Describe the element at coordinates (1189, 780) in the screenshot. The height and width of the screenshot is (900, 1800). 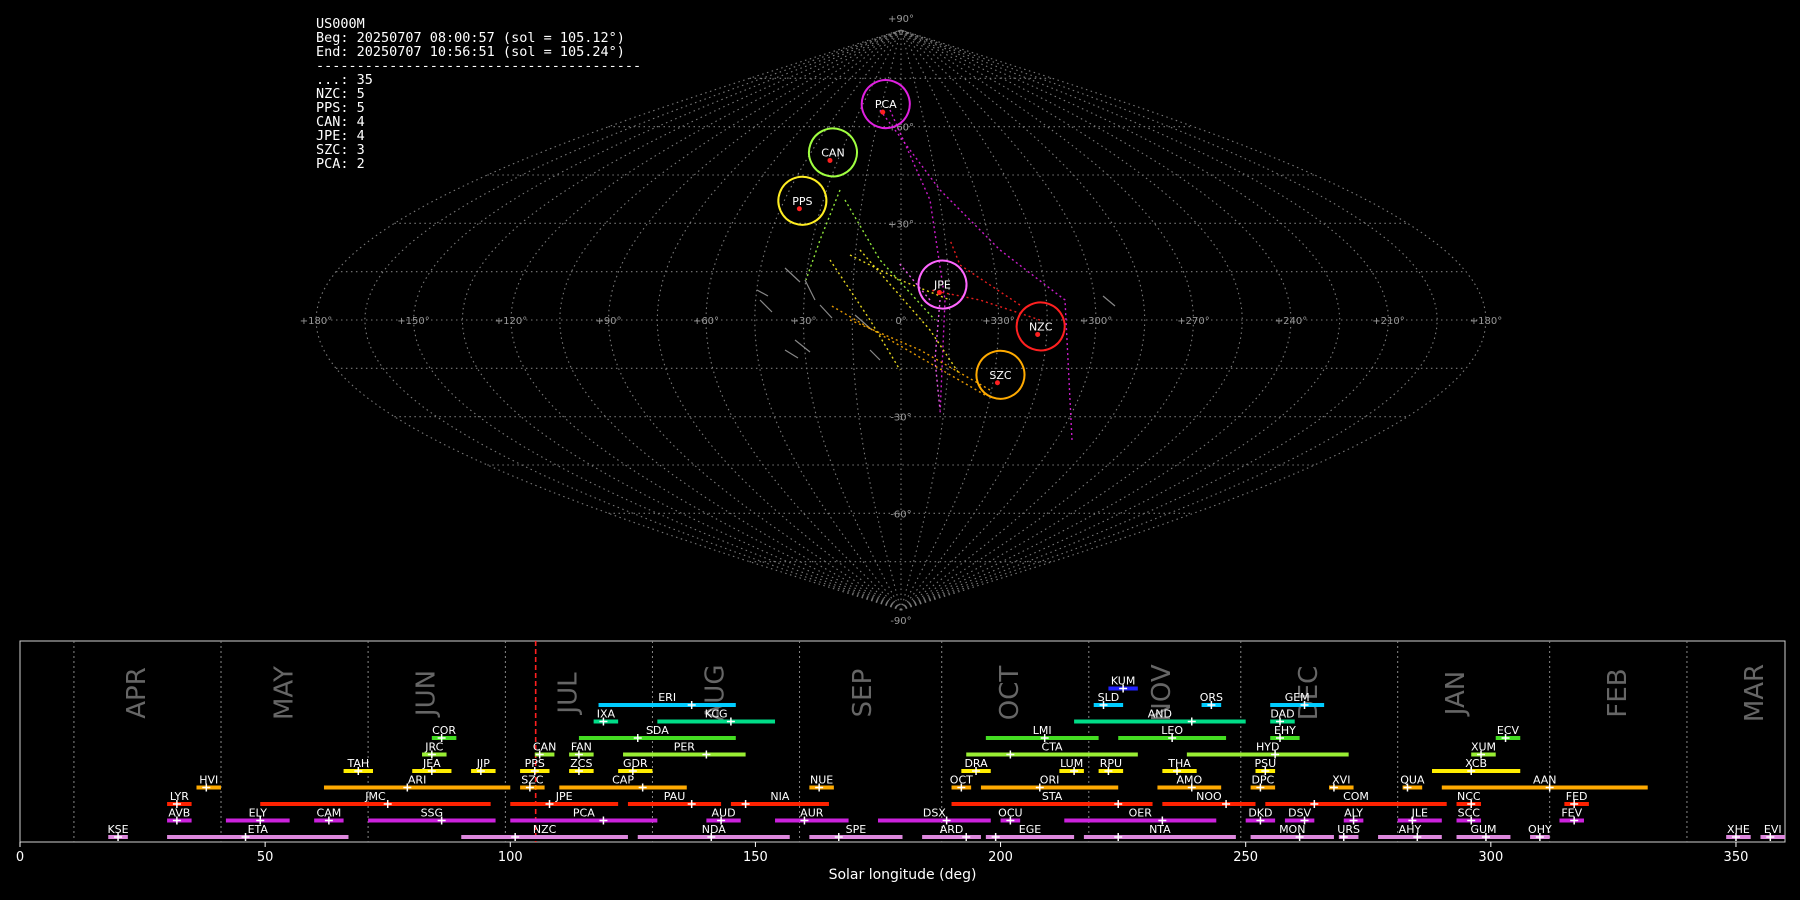
I see `shower-code-label: AMO` at that location.